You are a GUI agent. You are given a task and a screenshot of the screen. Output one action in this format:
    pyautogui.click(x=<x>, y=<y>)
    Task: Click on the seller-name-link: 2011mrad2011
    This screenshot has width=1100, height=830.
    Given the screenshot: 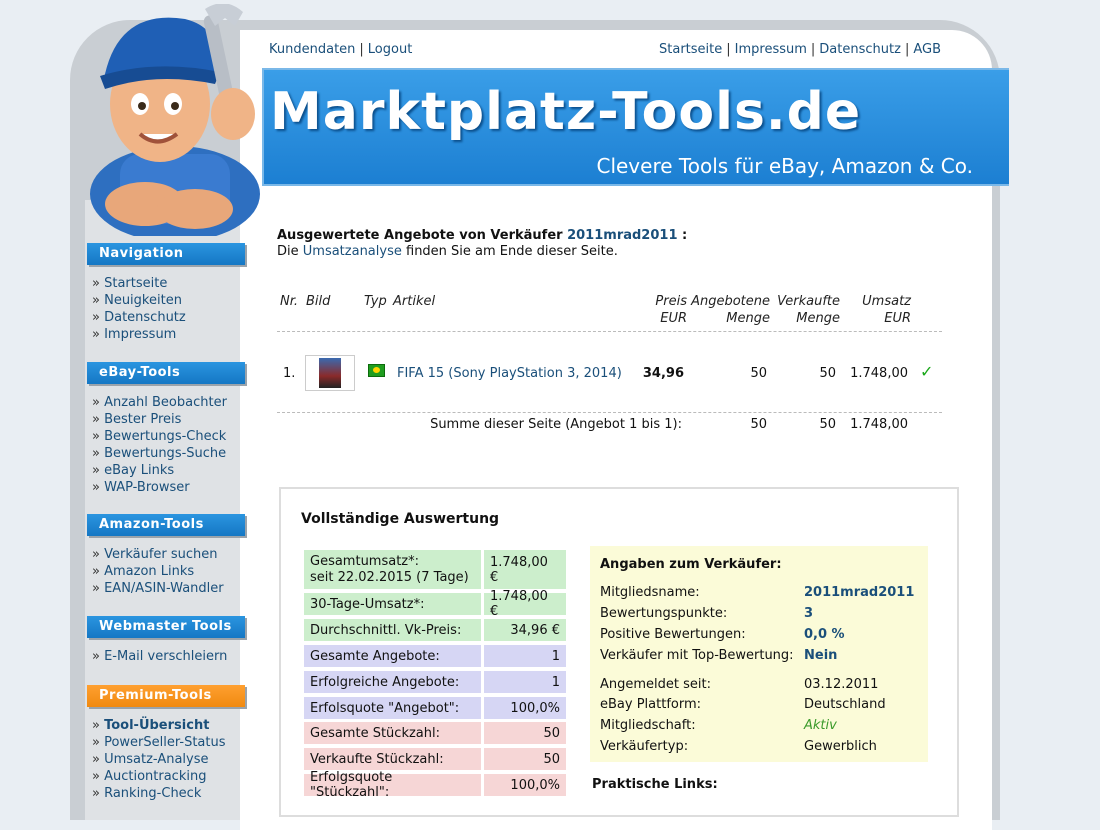 What is the action you would take?
    pyautogui.click(x=622, y=235)
    